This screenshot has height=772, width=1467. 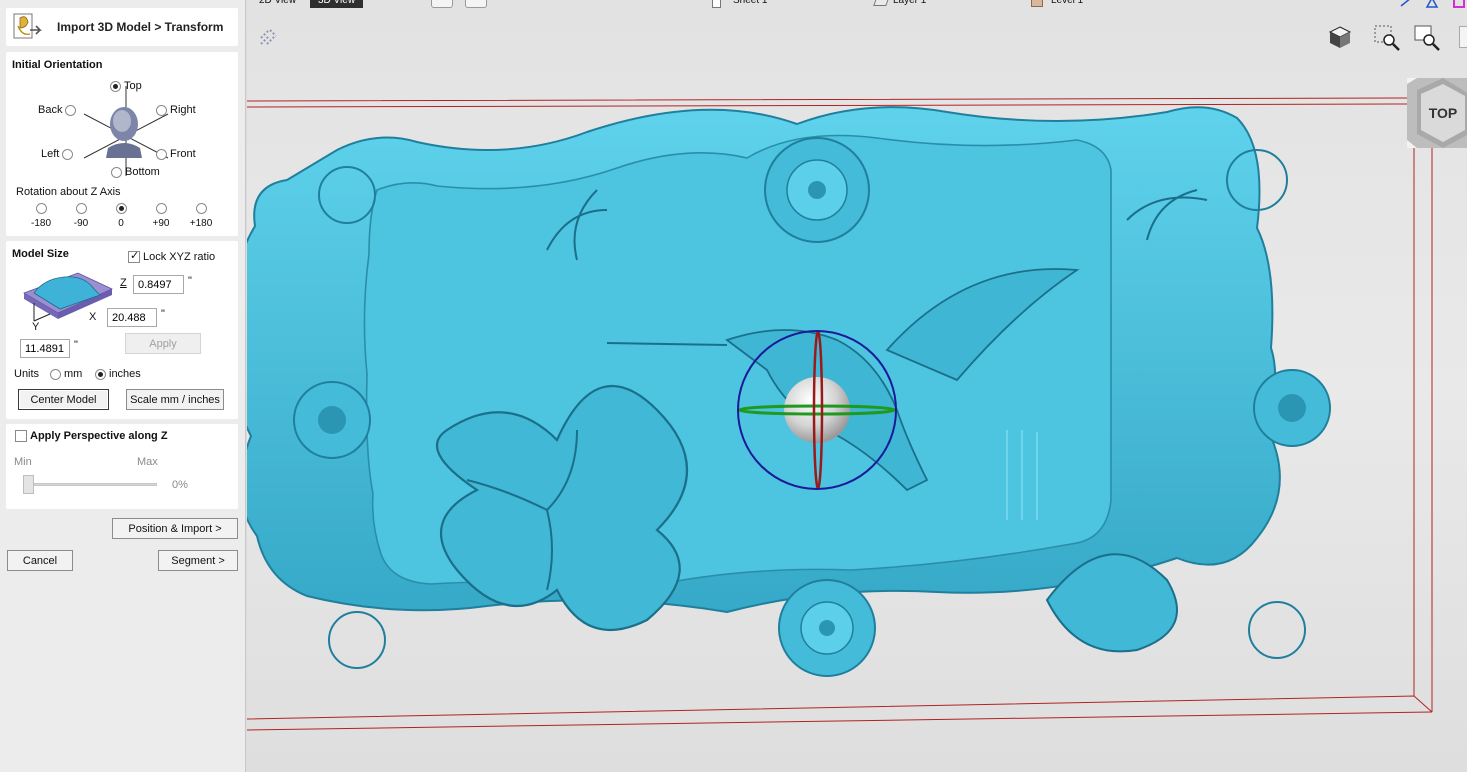 I want to click on x-size-input, so click(x=132, y=317).